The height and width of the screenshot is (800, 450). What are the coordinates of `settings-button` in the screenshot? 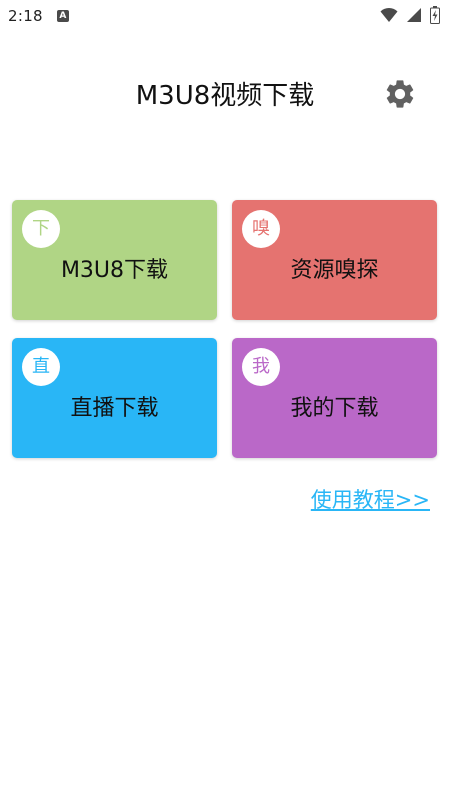 It's located at (400, 96).